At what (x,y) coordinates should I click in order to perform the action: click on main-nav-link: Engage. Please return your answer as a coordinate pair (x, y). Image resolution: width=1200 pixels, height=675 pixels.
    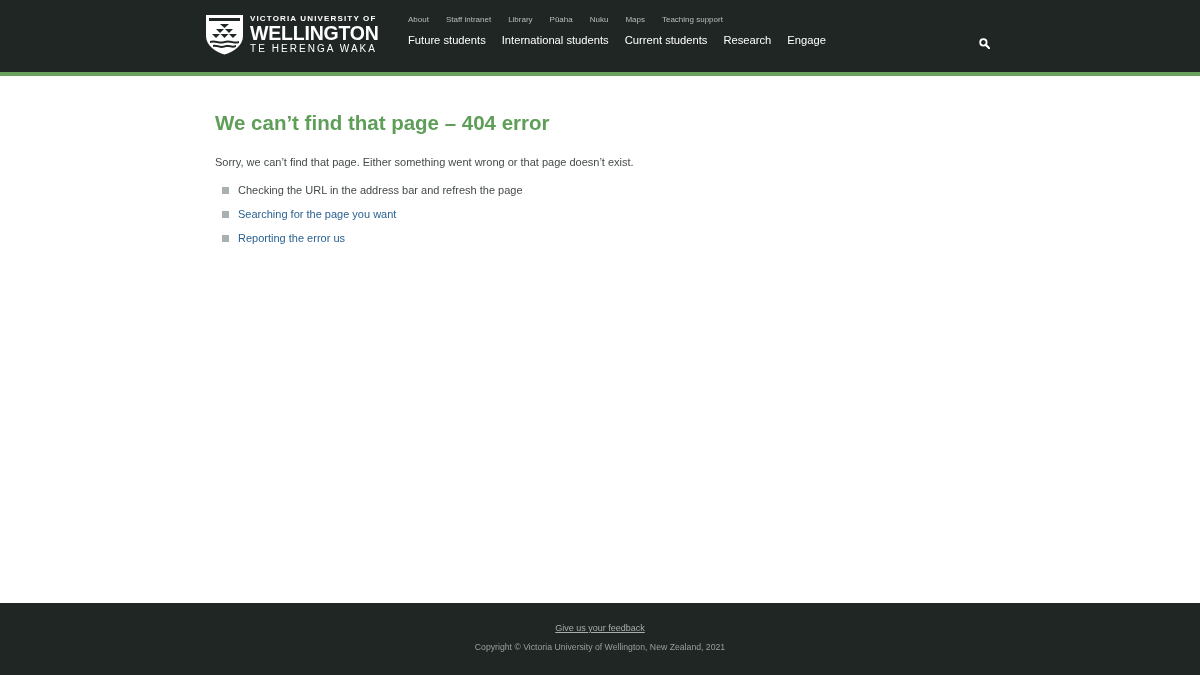
    Looking at the image, I should click on (806, 40).